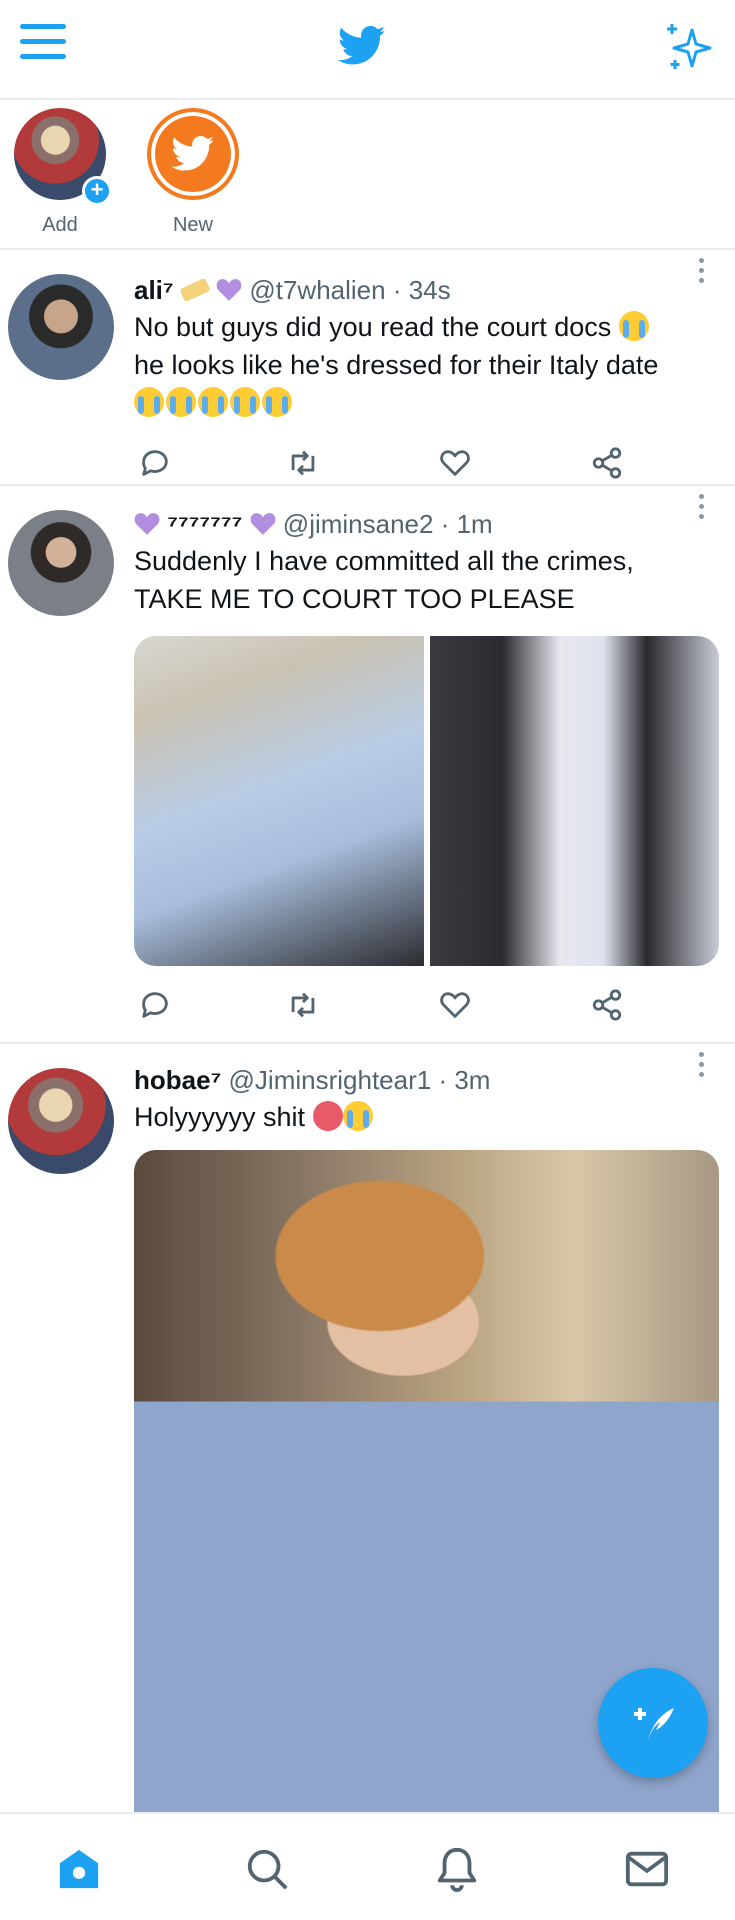 This screenshot has width=735, height=1920. What do you see at coordinates (367, 1866) in the screenshot?
I see `bottom-navigation` at bounding box center [367, 1866].